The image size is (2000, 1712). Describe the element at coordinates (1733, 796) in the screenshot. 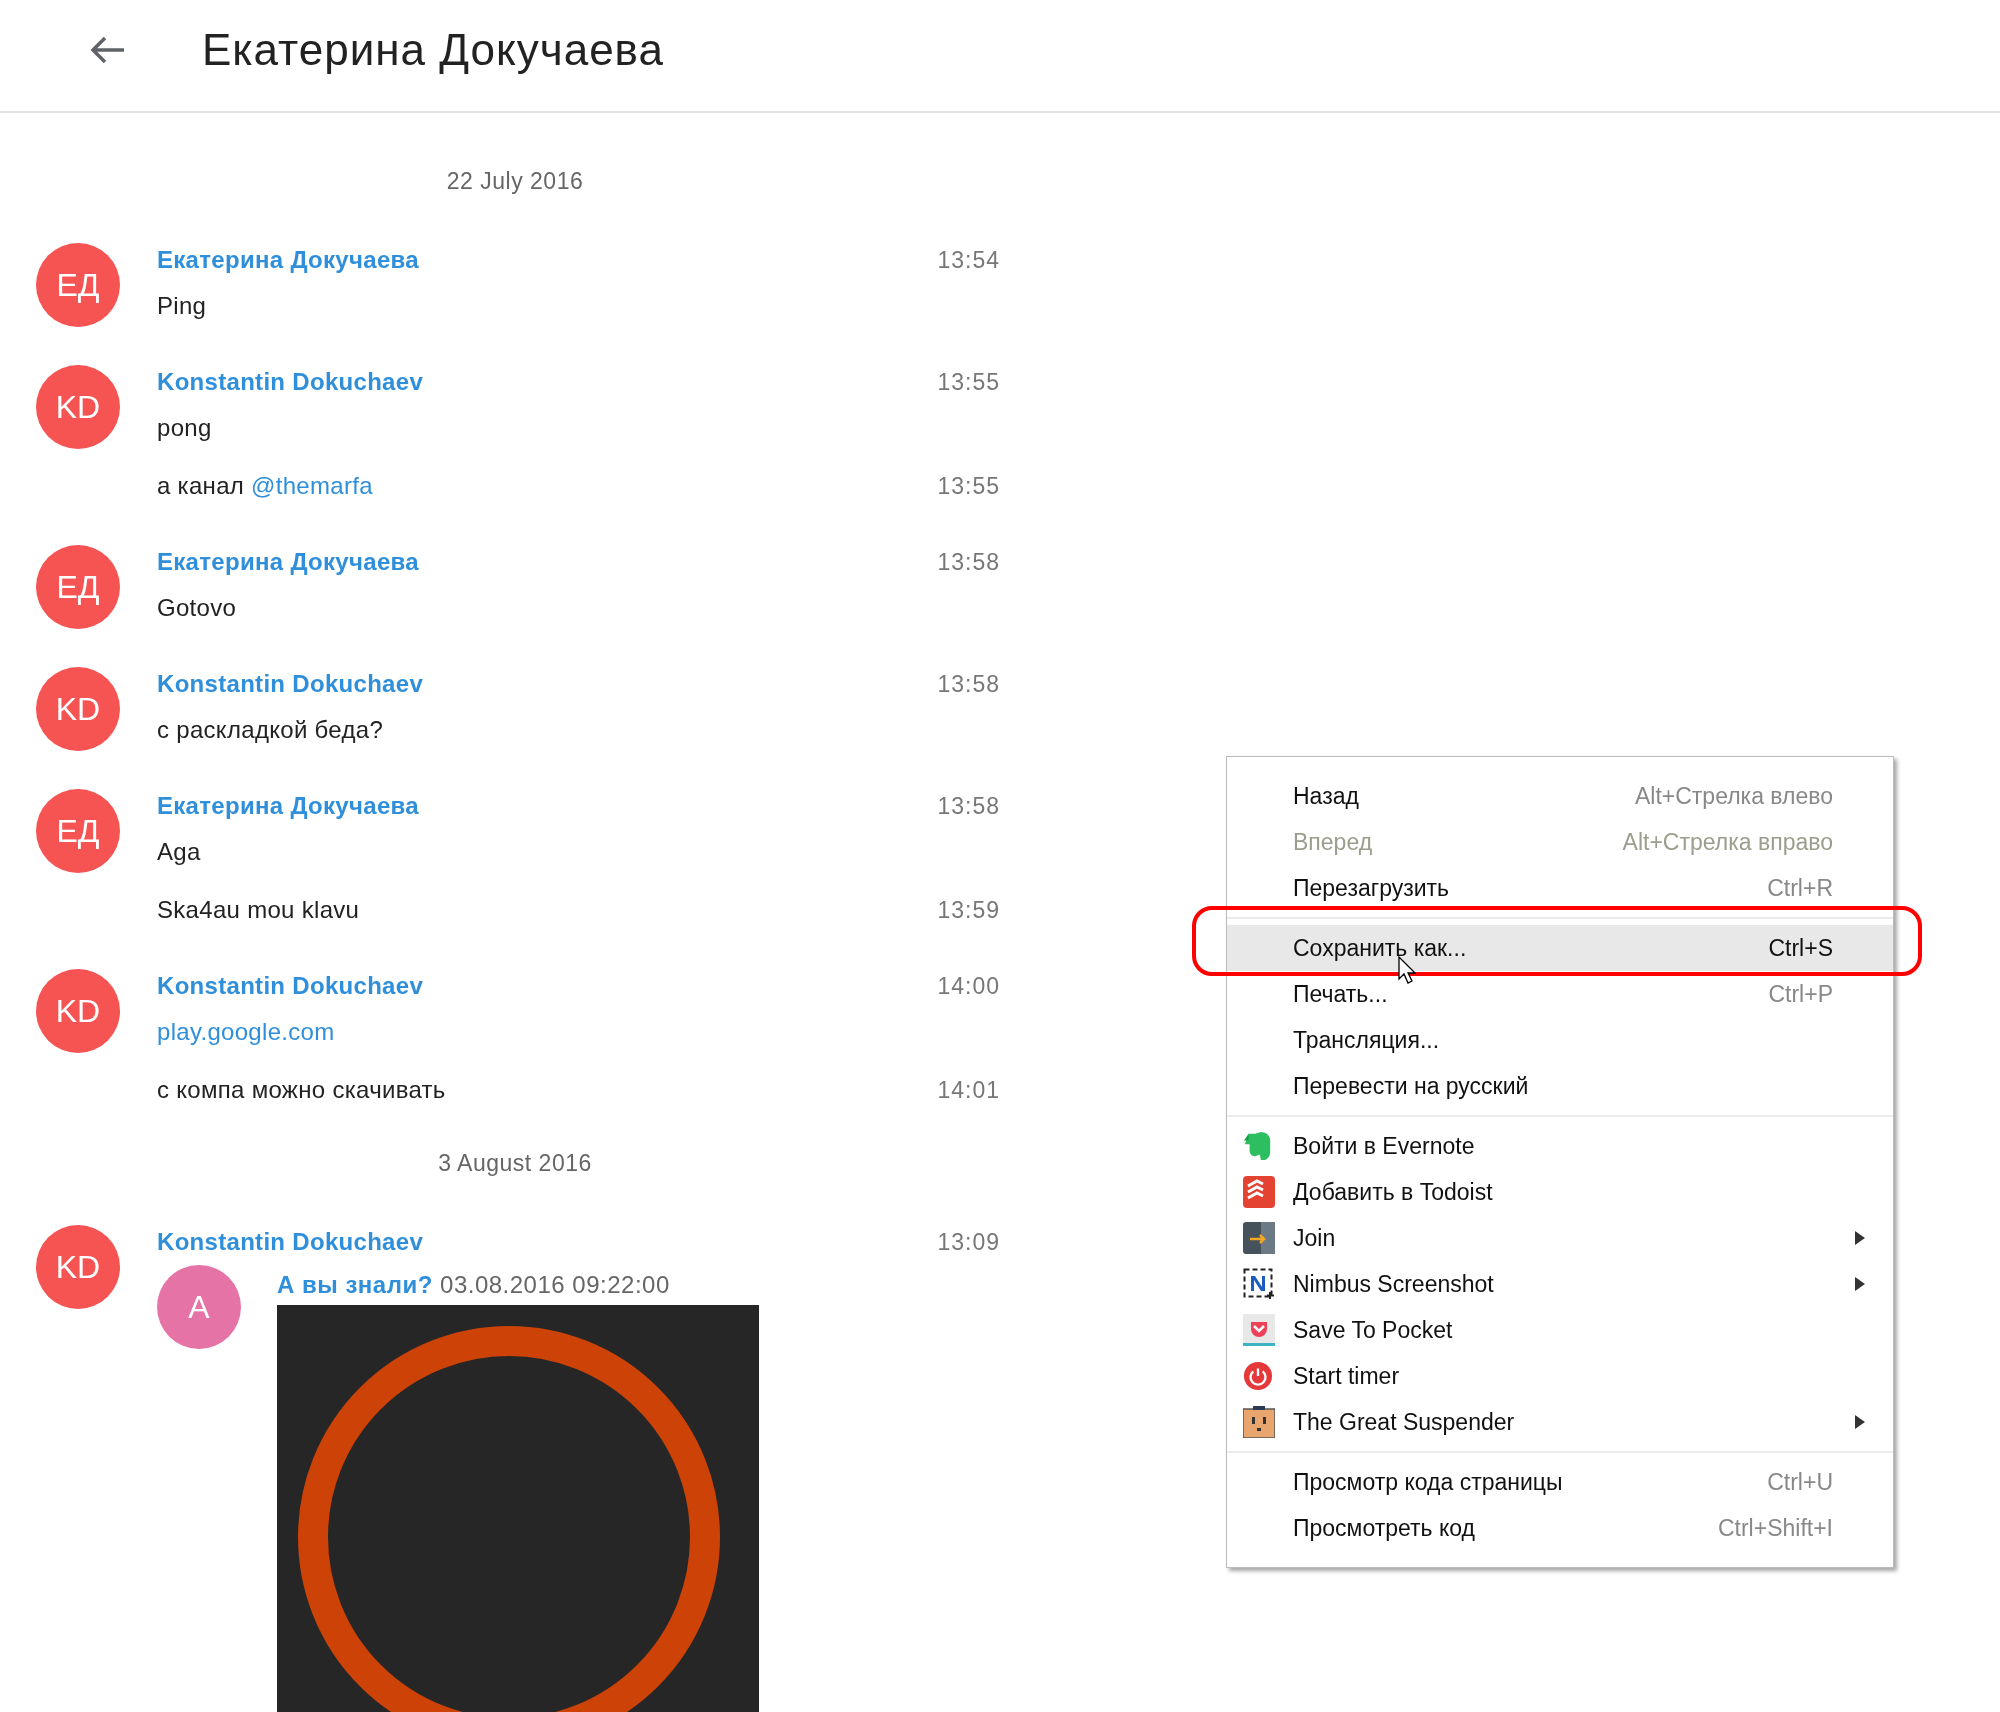

I see `shortcut-text: Alt+Стрелка влево` at that location.